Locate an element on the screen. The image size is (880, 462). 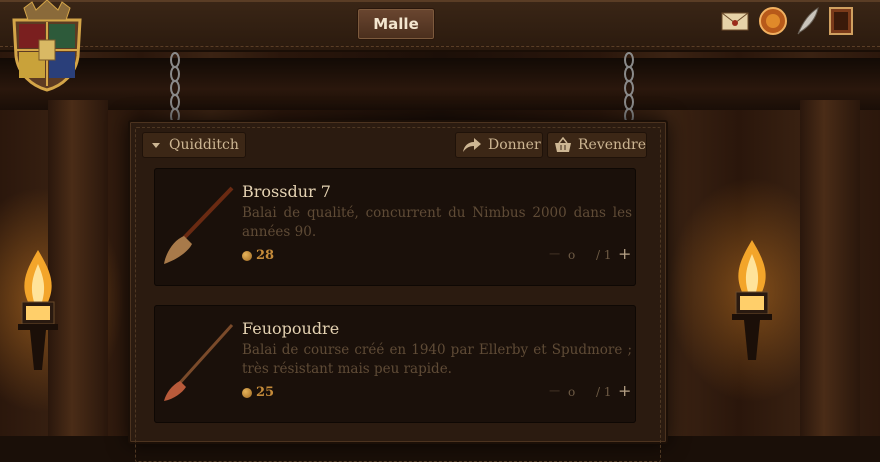
give-label: Donner is located at coordinates (514, 145).